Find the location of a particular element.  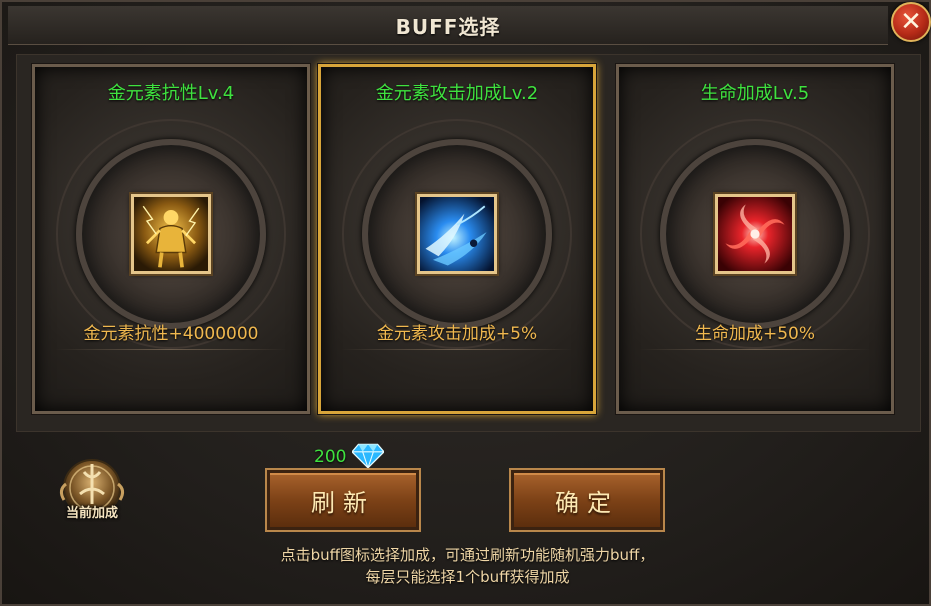

buff-card-name: 生命加成Lv.5 is located at coordinates (755, 93).